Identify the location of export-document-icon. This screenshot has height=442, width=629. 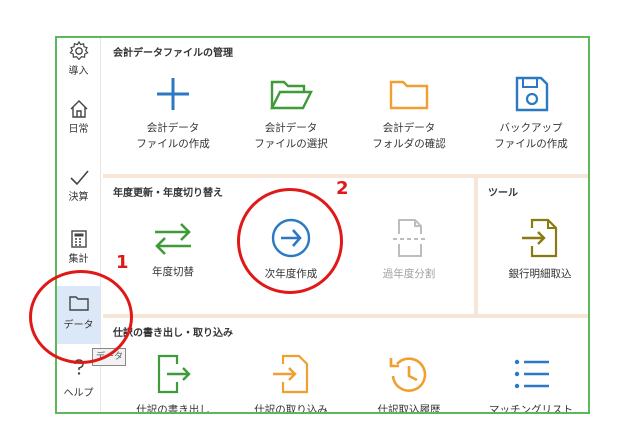
(174, 374).